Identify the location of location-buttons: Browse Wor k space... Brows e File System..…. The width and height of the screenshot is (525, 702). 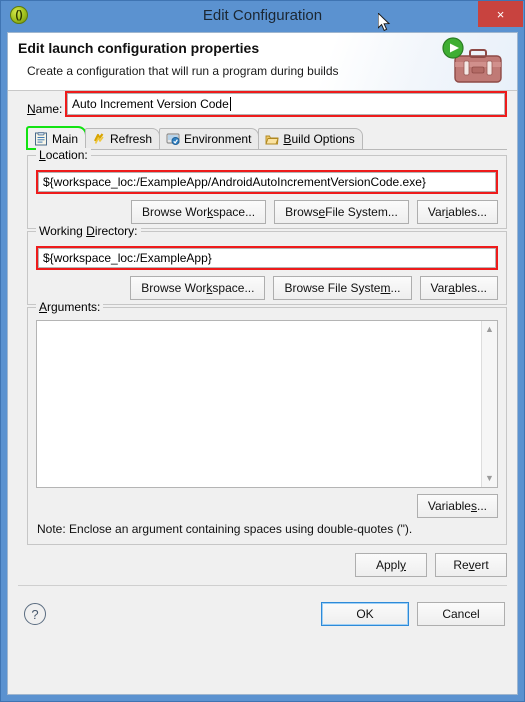
(267, 212).